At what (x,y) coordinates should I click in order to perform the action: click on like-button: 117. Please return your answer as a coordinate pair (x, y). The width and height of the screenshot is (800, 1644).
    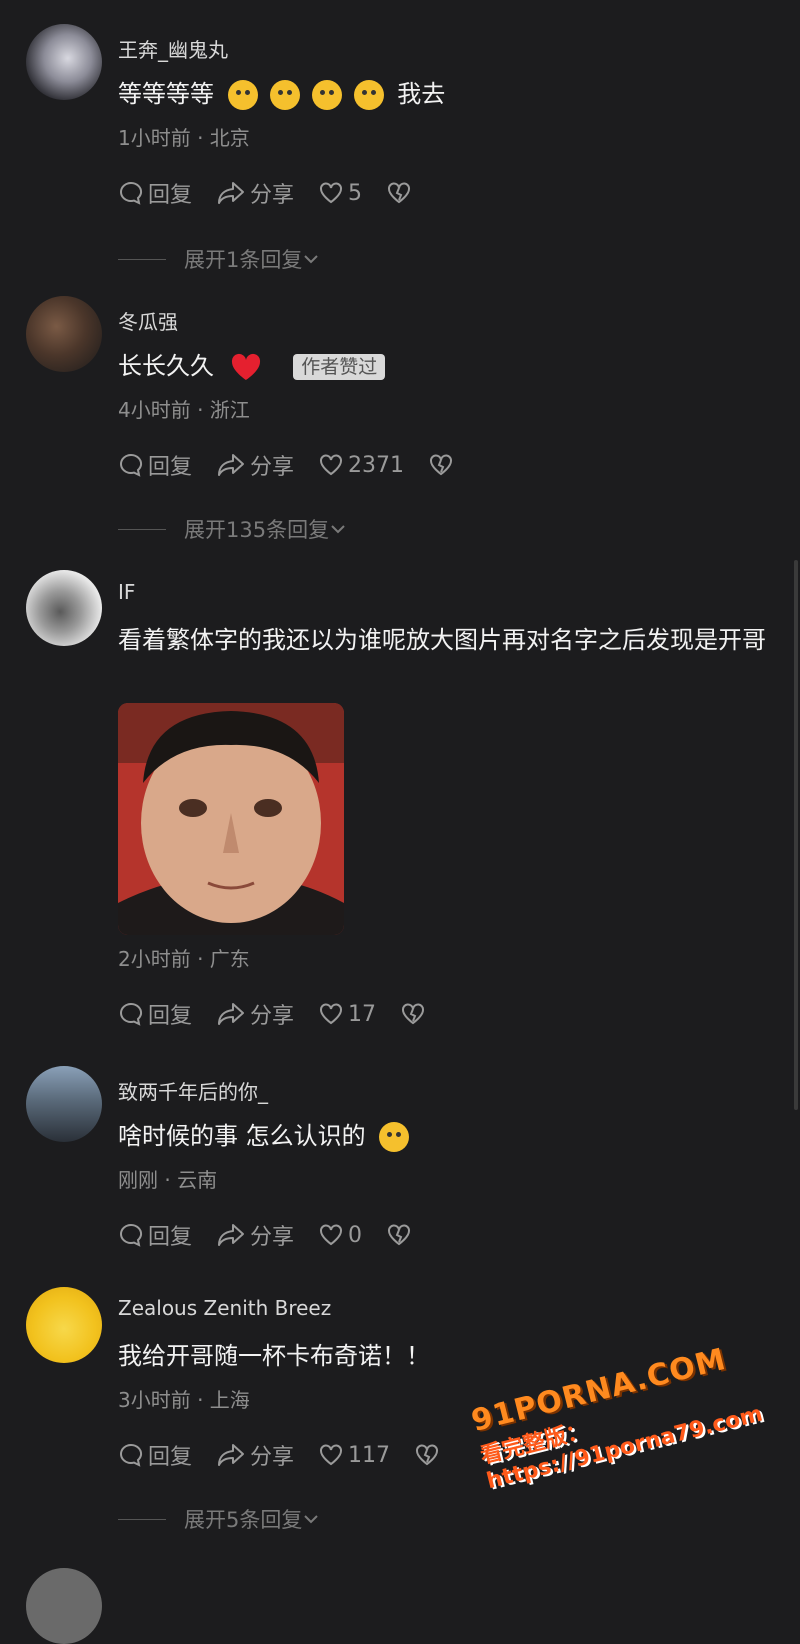
    Looking at the image, I should click on (354, 1455).